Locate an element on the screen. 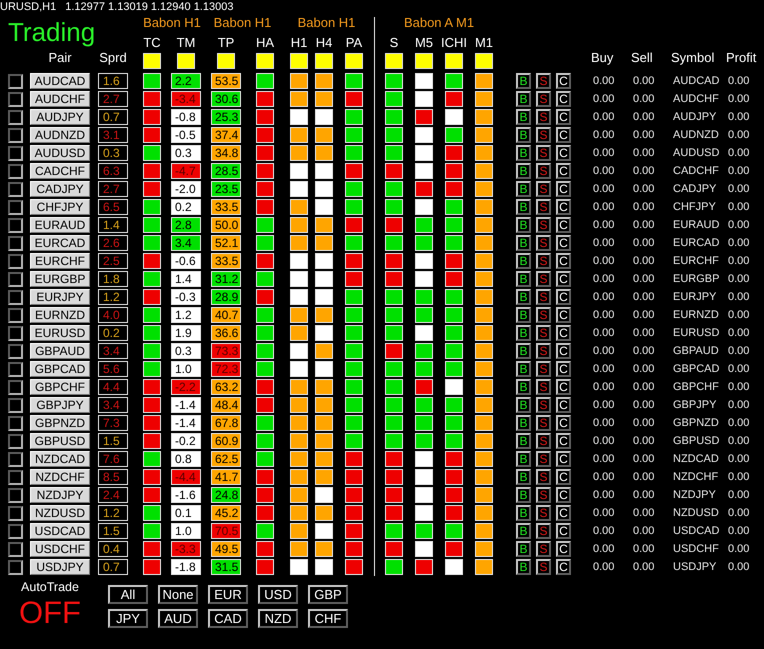  pair-button: AUDJPY is located at coordinates (60, 117).